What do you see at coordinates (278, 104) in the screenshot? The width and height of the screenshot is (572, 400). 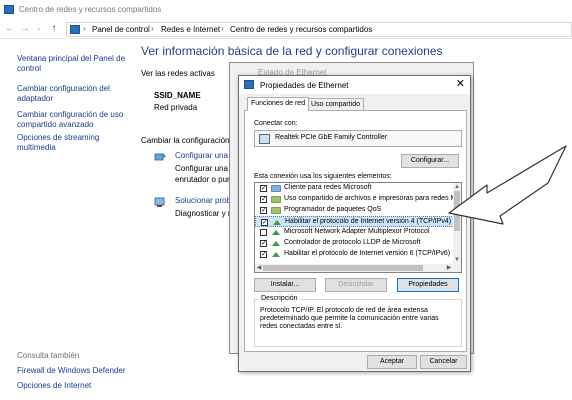 I see `tab-networking: Funciones de red` at bounding box center [278, 104].